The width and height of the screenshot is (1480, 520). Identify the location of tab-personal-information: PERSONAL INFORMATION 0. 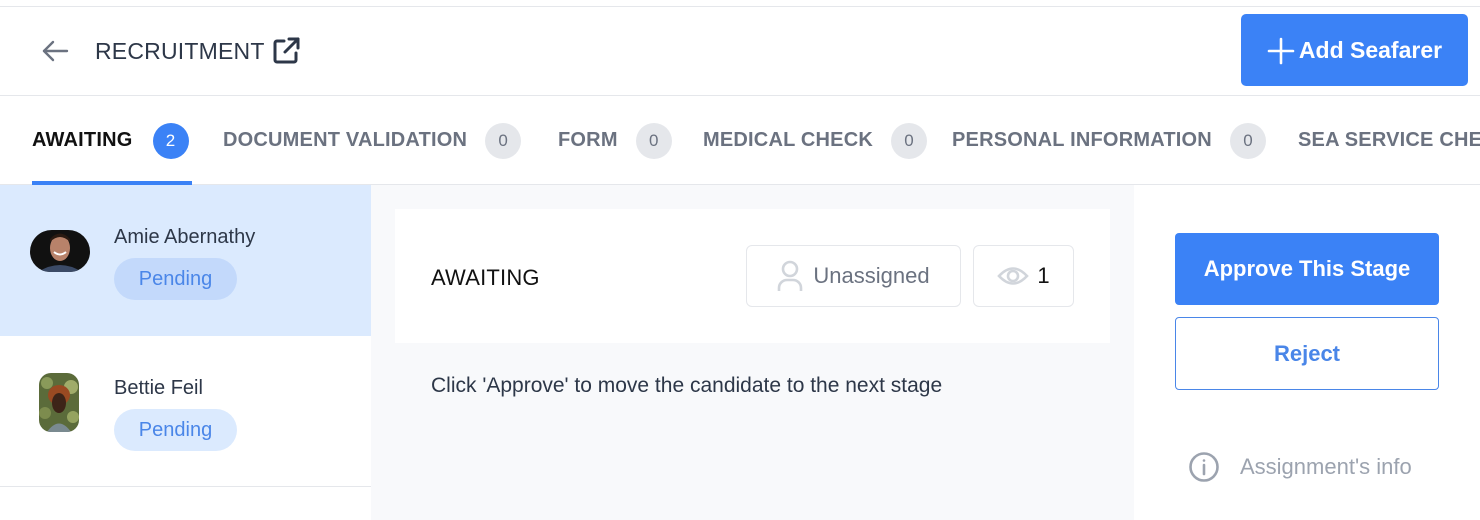
(1109, 140).